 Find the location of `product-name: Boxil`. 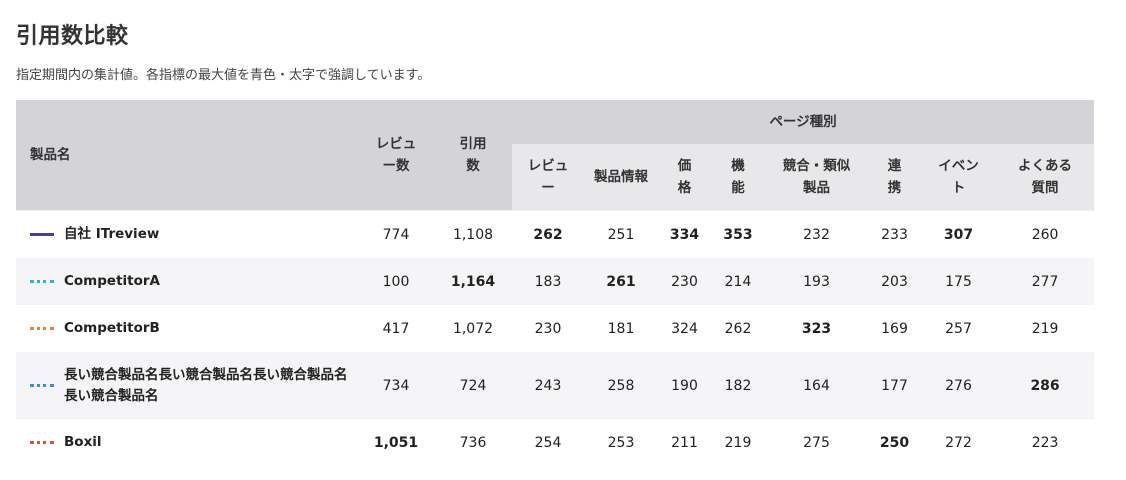

product-name: Boxil is located at coordinates (83, 442).